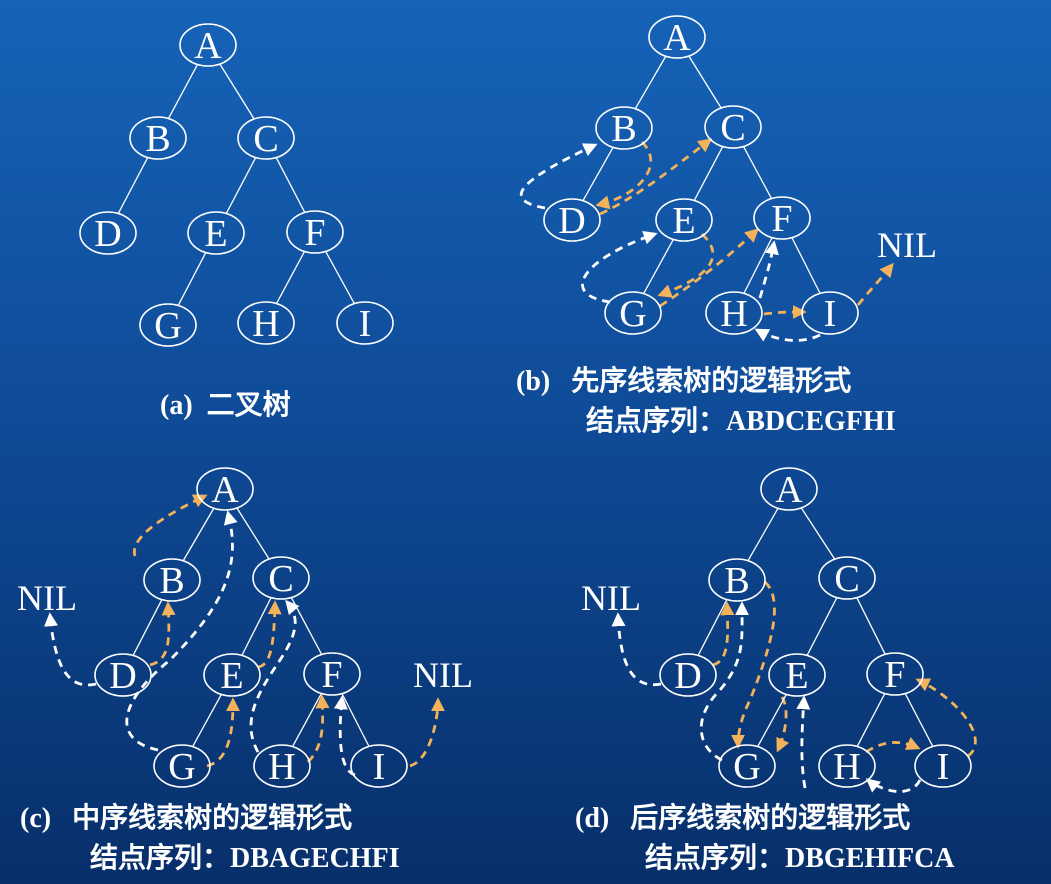  I want to click on tree-node-d-b: B, so click(737, 580).